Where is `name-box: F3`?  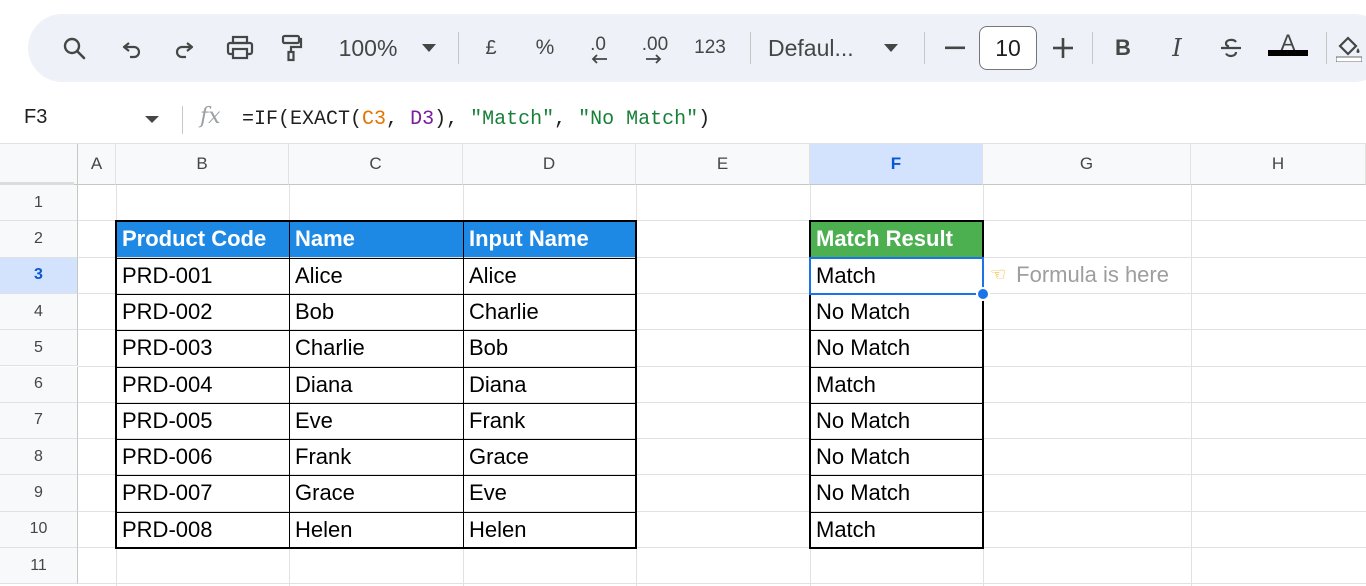 name-box: F3 is located at coordinates (35, 117).